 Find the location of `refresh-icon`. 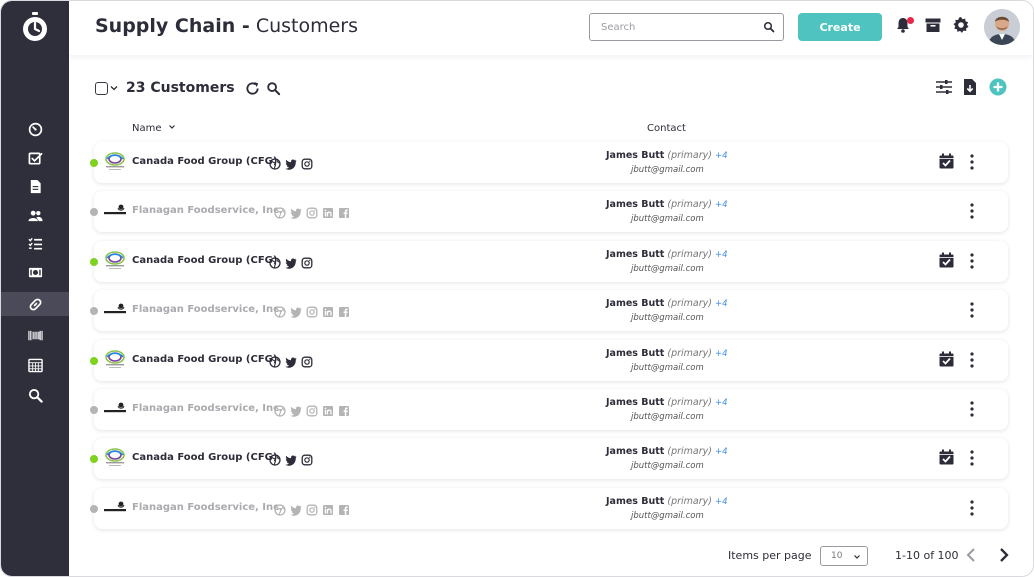

refresh-icon is located at coordinates (252, 88).